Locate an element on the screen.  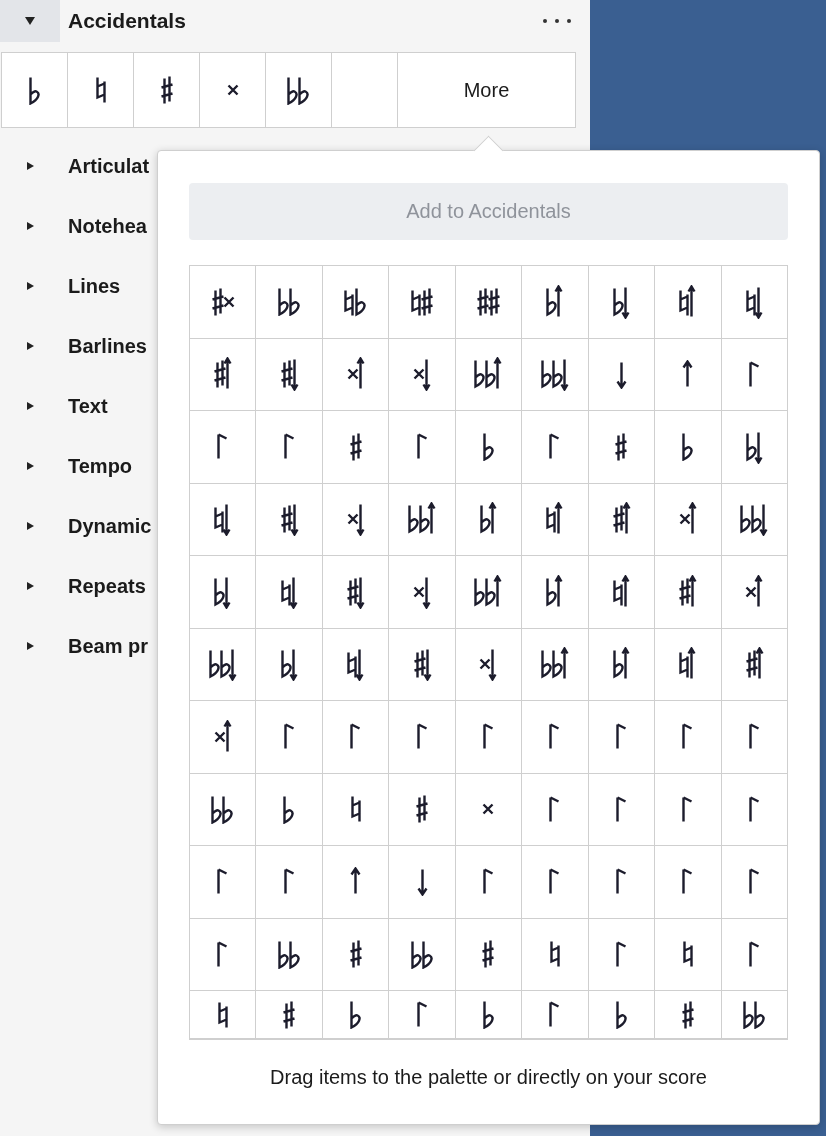
palette-name: Articulat is located at coordinates (109, 166).